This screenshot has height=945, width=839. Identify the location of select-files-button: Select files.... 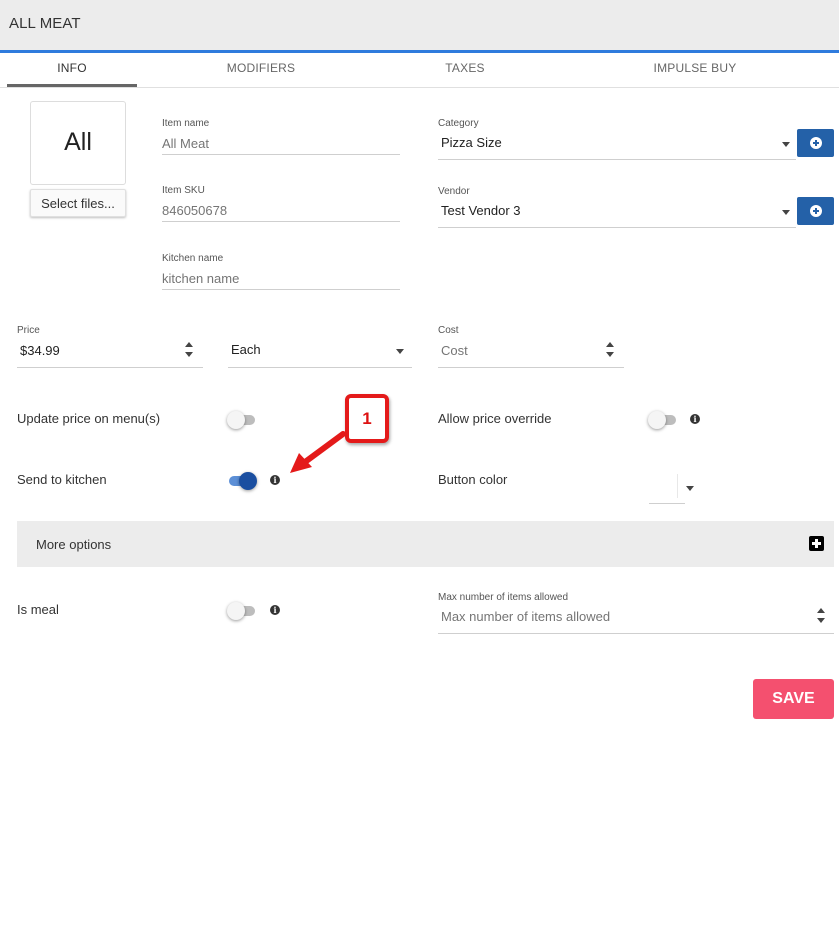
(78, 203).